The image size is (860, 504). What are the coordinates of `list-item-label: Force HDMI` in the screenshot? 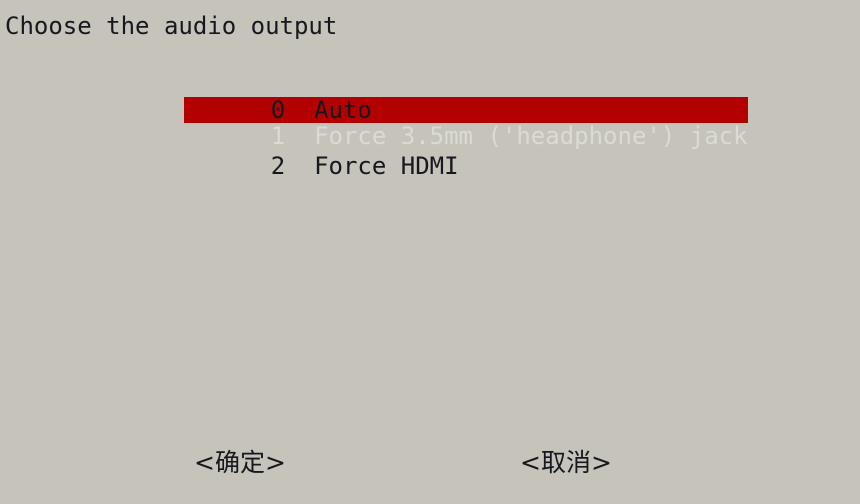 It's located at (386, 166).